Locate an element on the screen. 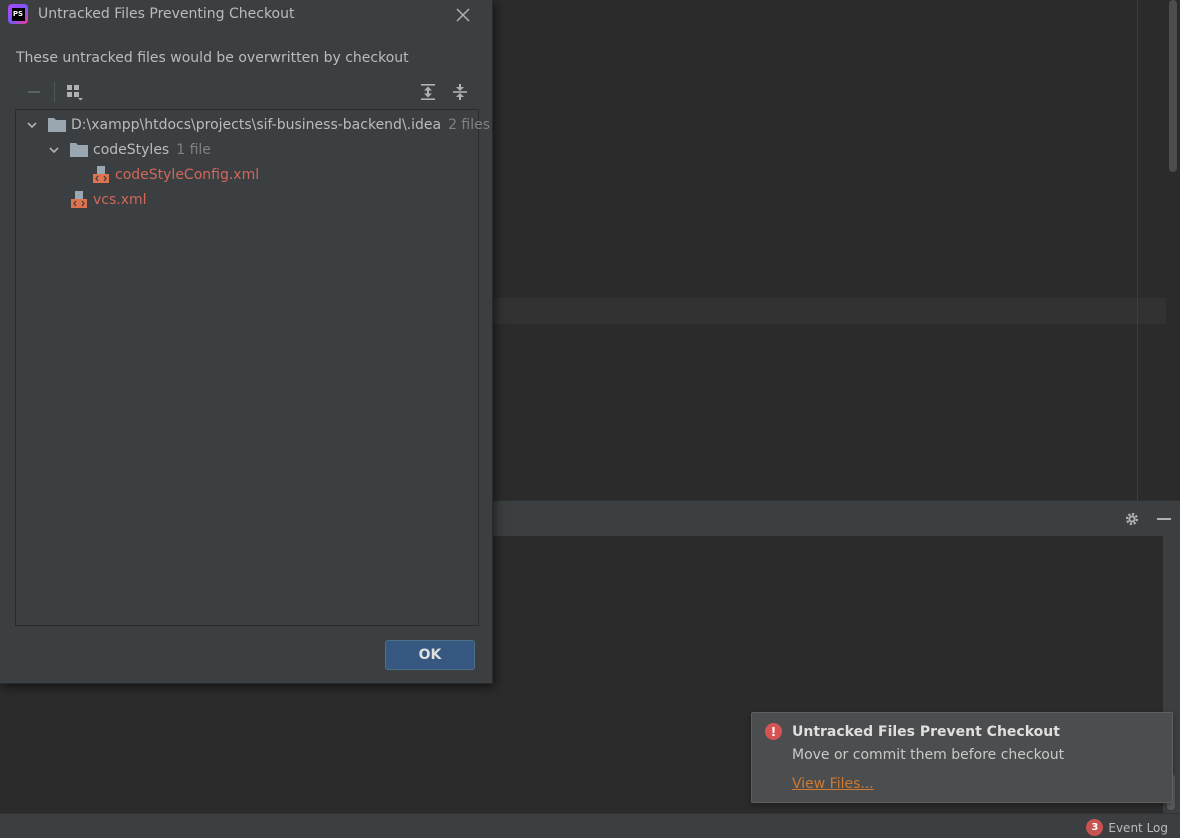 This screenshot has width=1180, height=838. event-log-label: Event Log is located at coordinates (1138, 827).